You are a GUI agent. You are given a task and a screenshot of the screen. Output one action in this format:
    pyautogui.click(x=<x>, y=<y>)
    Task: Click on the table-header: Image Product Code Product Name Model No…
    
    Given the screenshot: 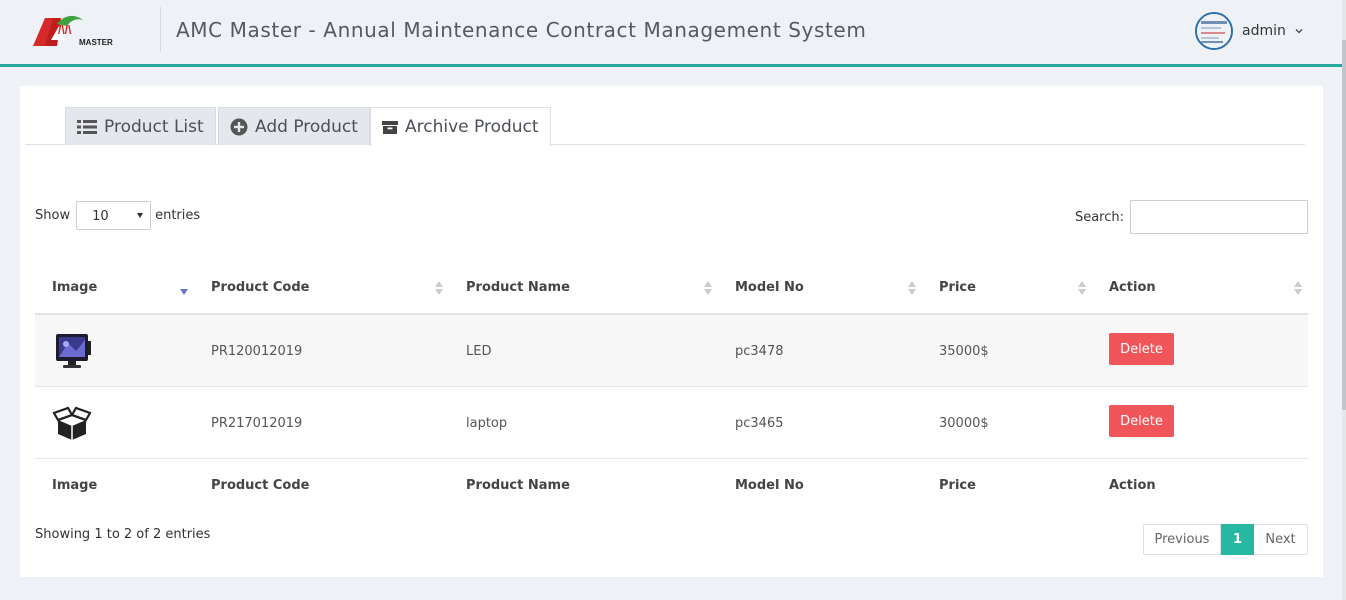 What is the action you would take?
    pyautogui.click(x=671, y=288)
    